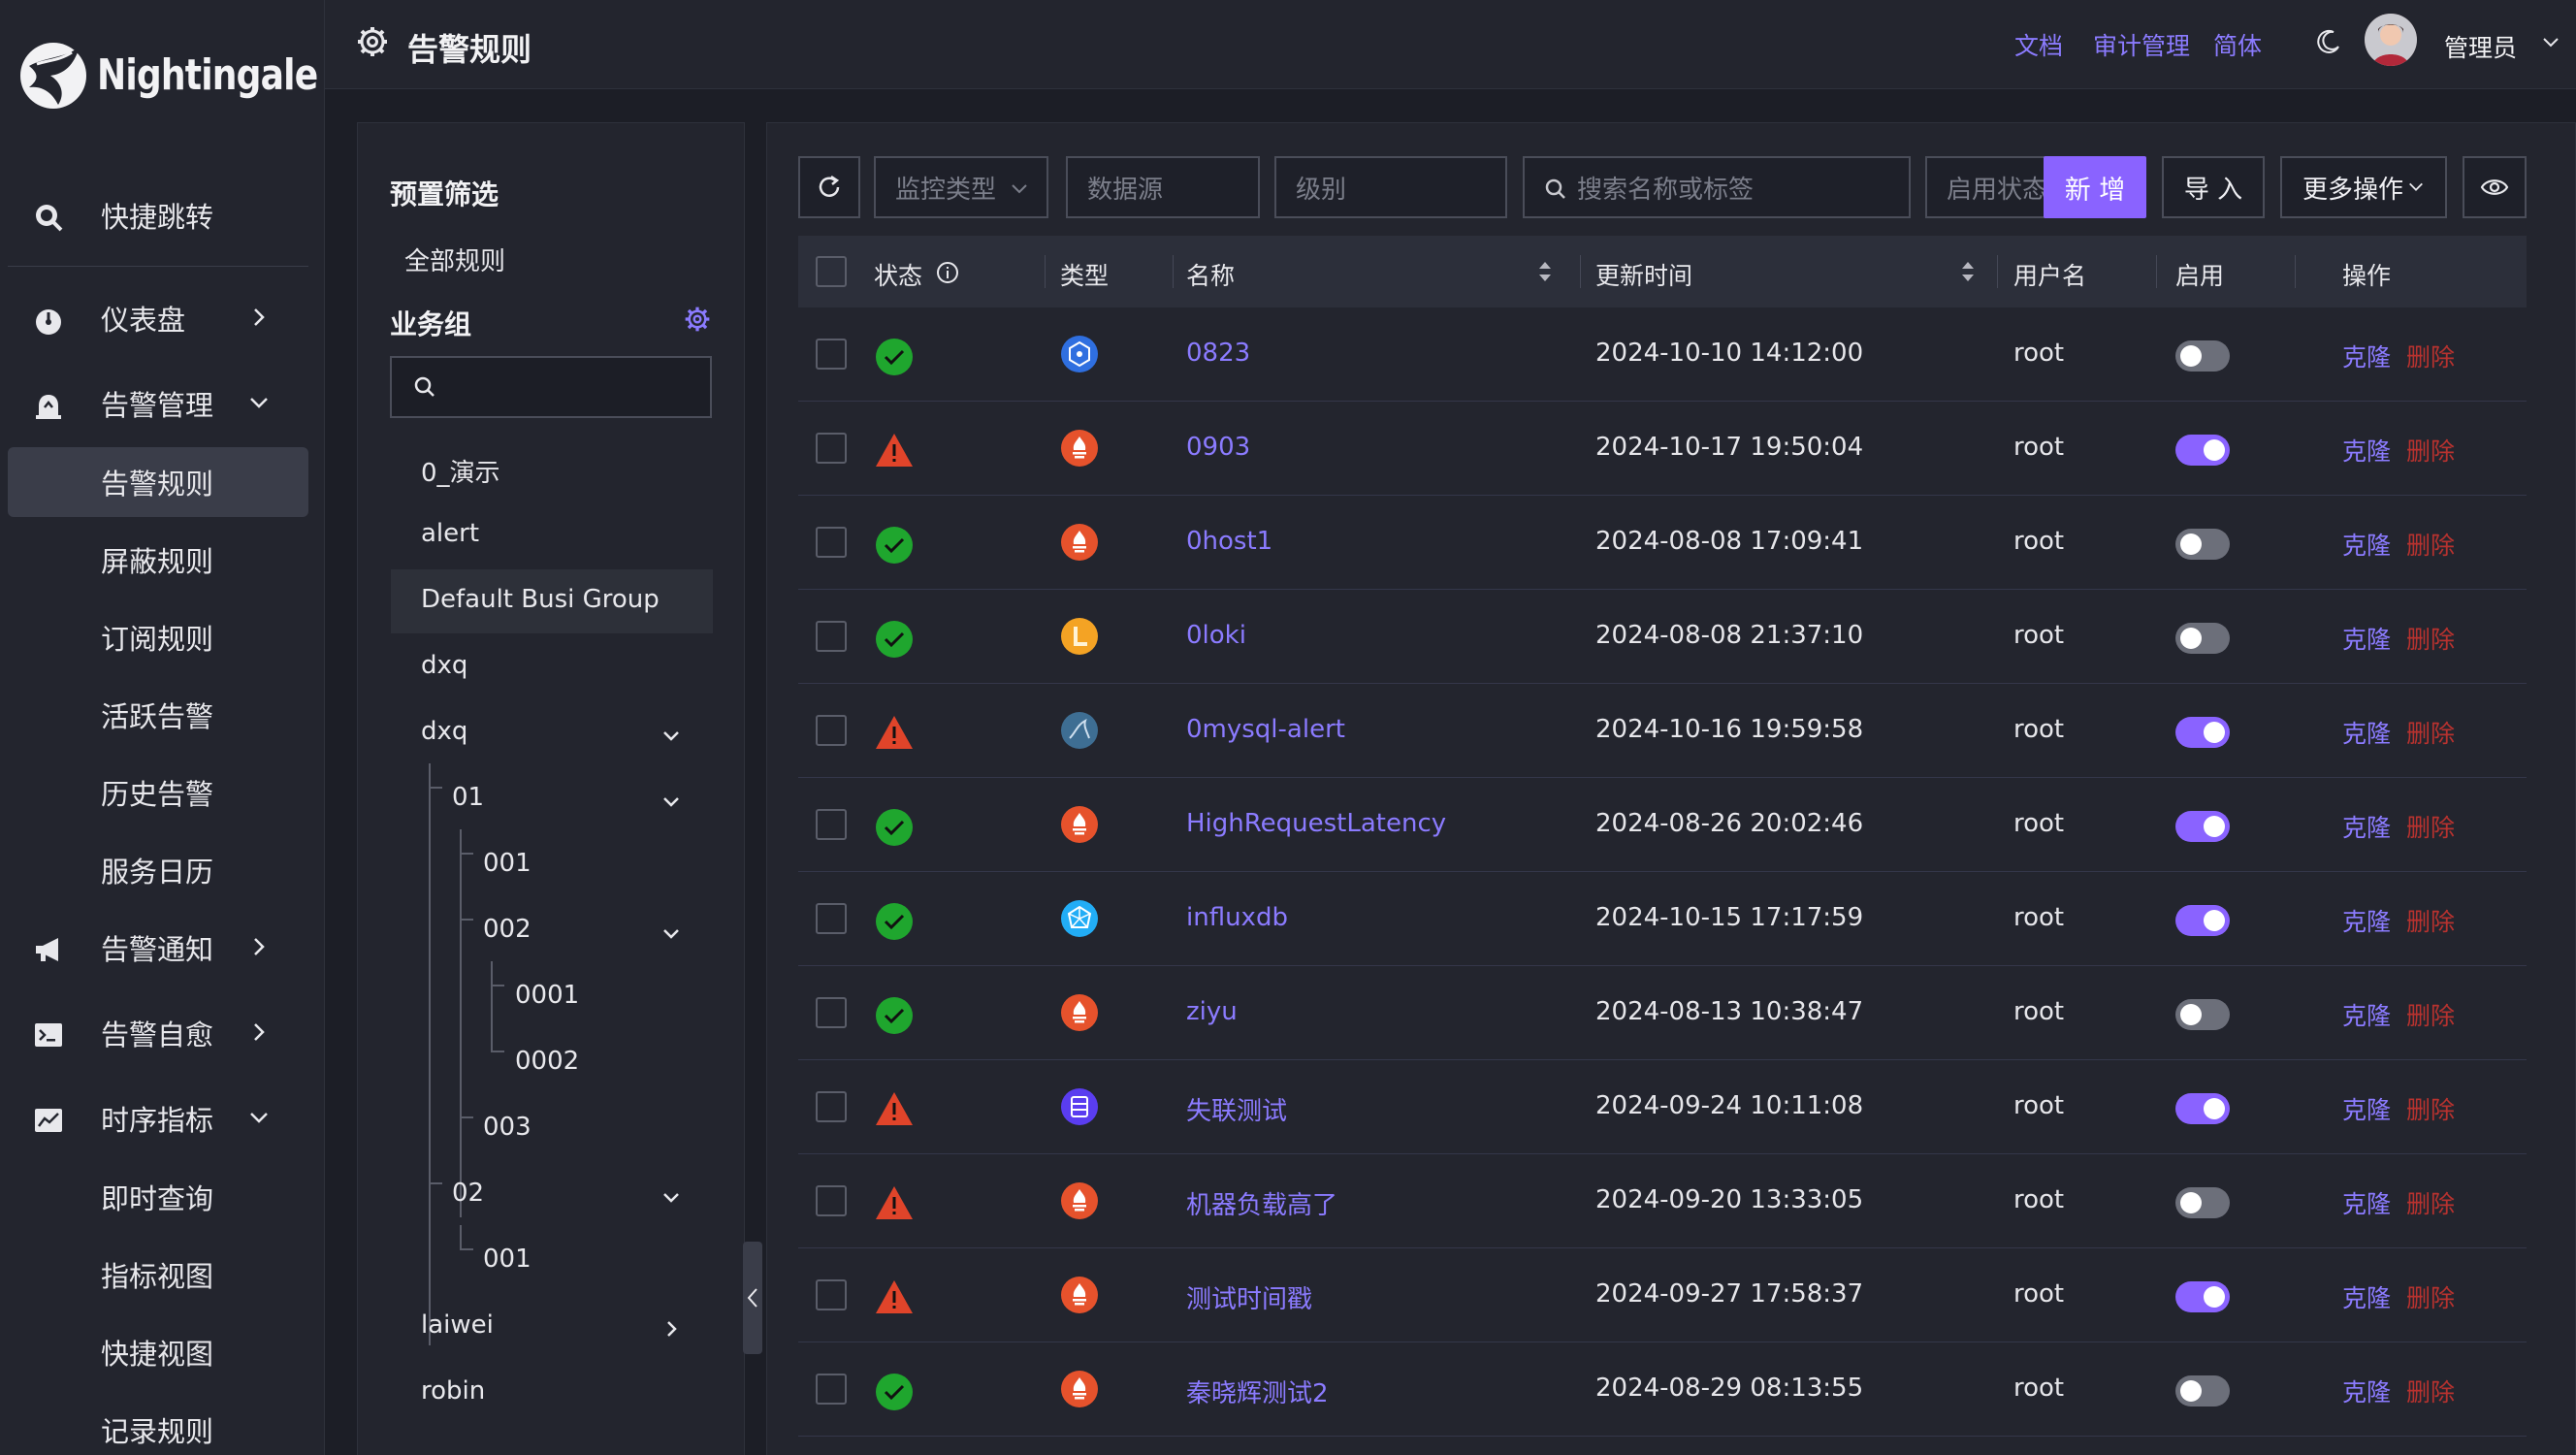 The height and width of the screenshot is (1455, 2576). What do you see at coordinates (2391, 40) in the screenshot?
I see `avatar` at bounding box center [2391, 40].